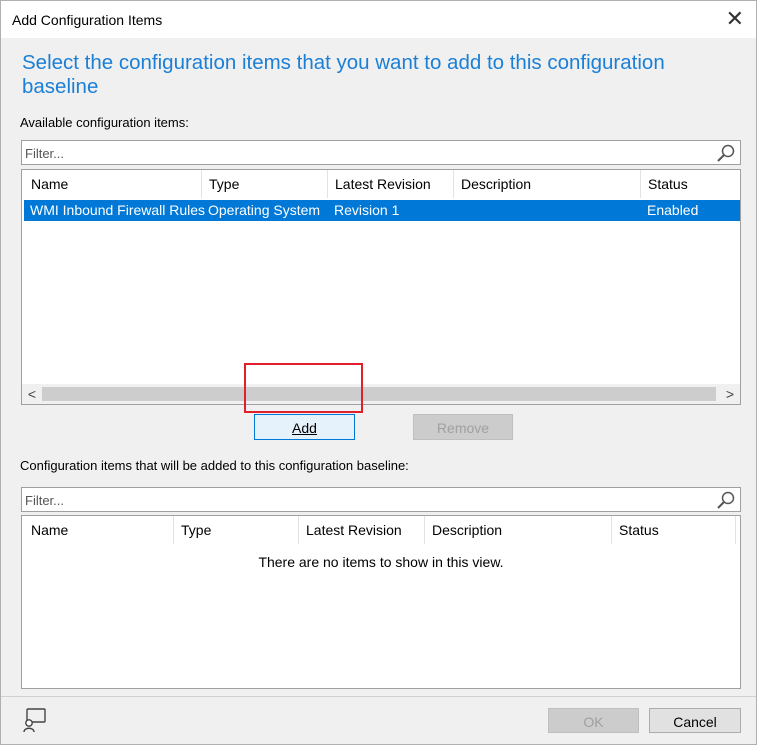 Image resolution: width=757 pixels, height=745 pixels. I want to click on title-bar: Add Configuration Items ✕, so click(378, 19).